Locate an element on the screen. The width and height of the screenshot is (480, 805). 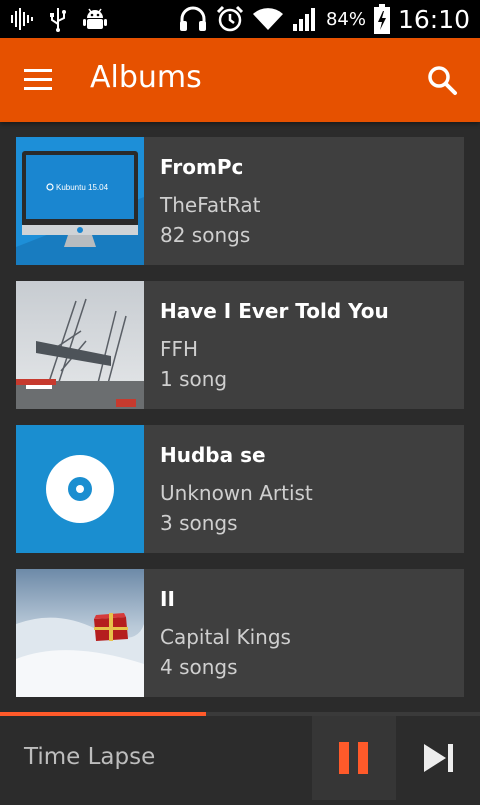
skip-next-icon is located at coordinates (438, 758).